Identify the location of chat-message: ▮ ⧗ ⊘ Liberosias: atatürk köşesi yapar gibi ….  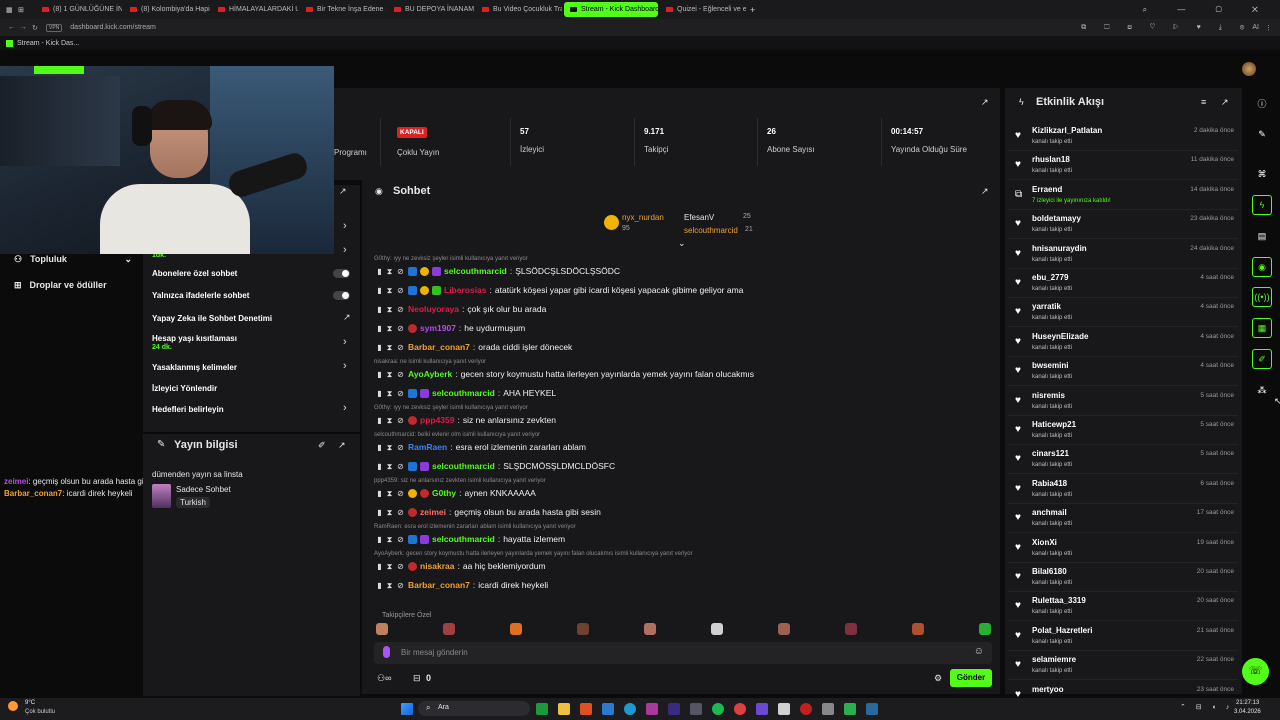
(559, 290).